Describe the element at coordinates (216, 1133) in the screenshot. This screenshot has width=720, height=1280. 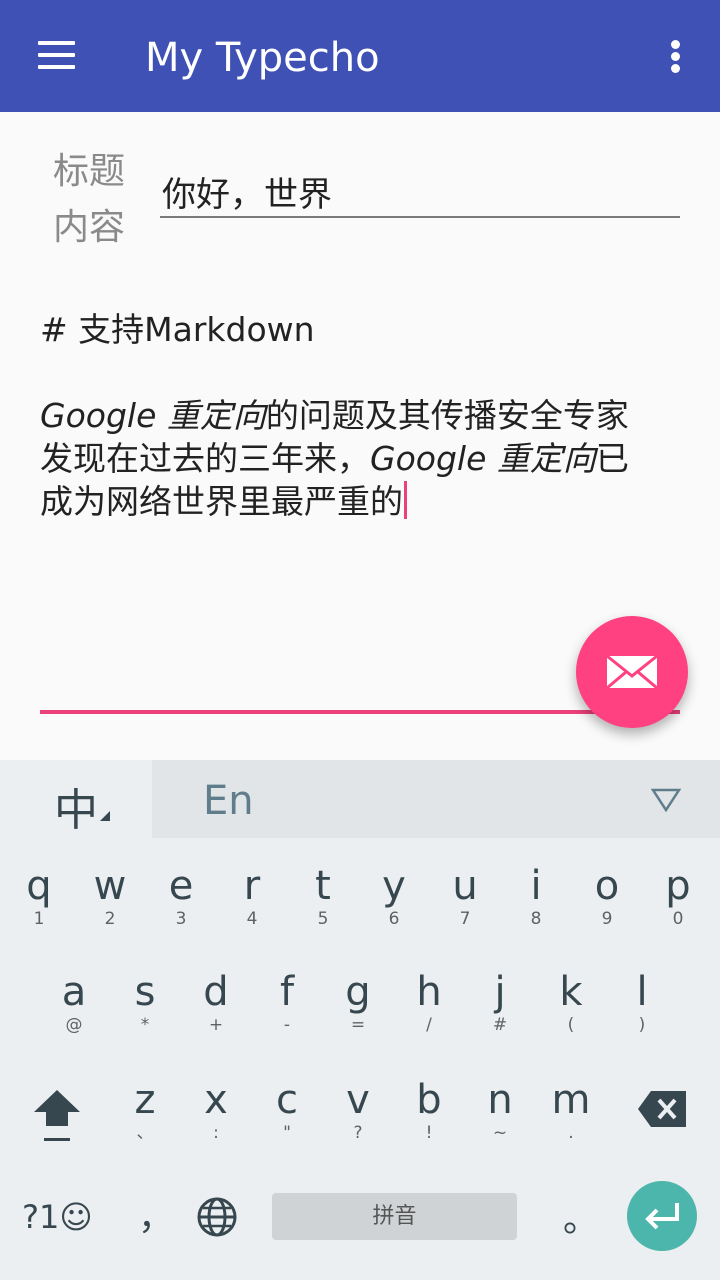
I see `key-secondary-label: :` at that location.